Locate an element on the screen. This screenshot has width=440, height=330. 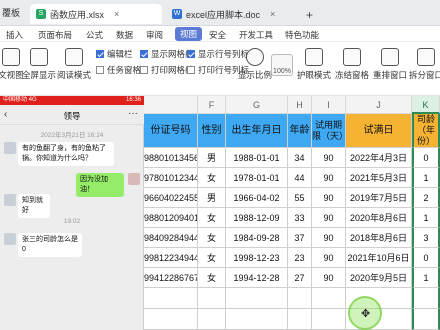
menu-item-insert: 插入 is located at coordinates (14, 35).